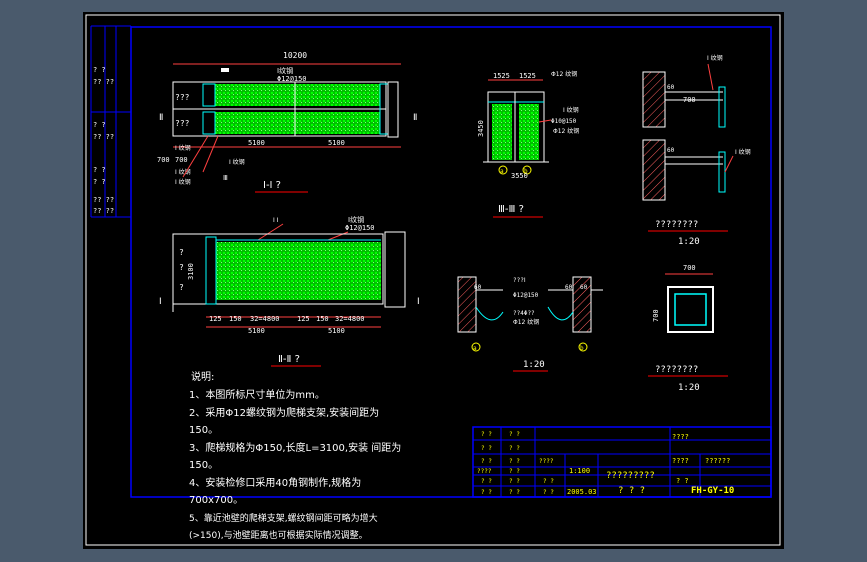 The width and height of the screenshot is (867, 562). What do you see at coordinates (257, 394) in the screenshot?
I see `note-line: 1、本图所标尺寸单位为mm。` at bounding box center [257, 394].